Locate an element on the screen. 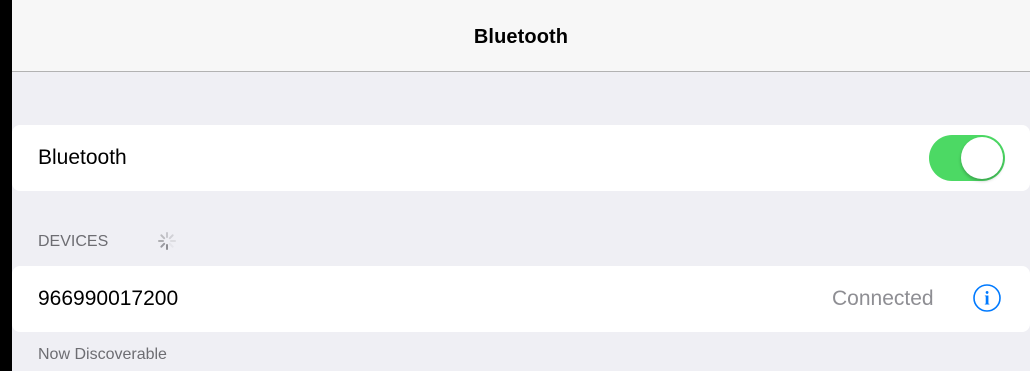  info-icon: i is located at coordinates (987, 298).